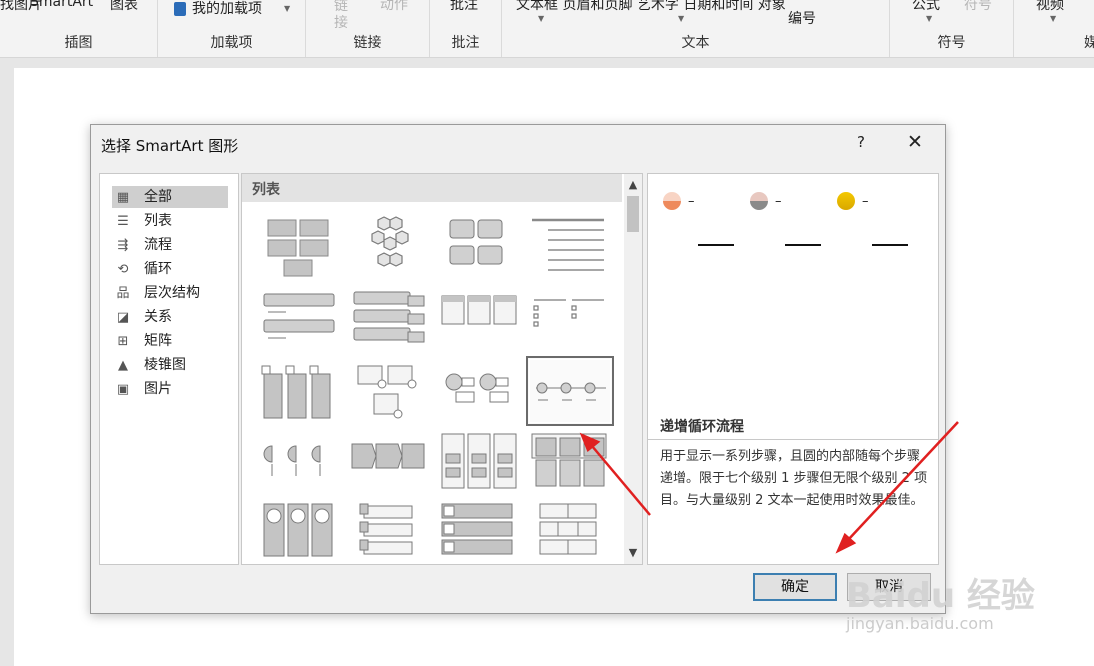  What do you see at coordinates (464, 7) in the screenshot?
I see `comment-button: 批注` at bounding box center [464, 7].